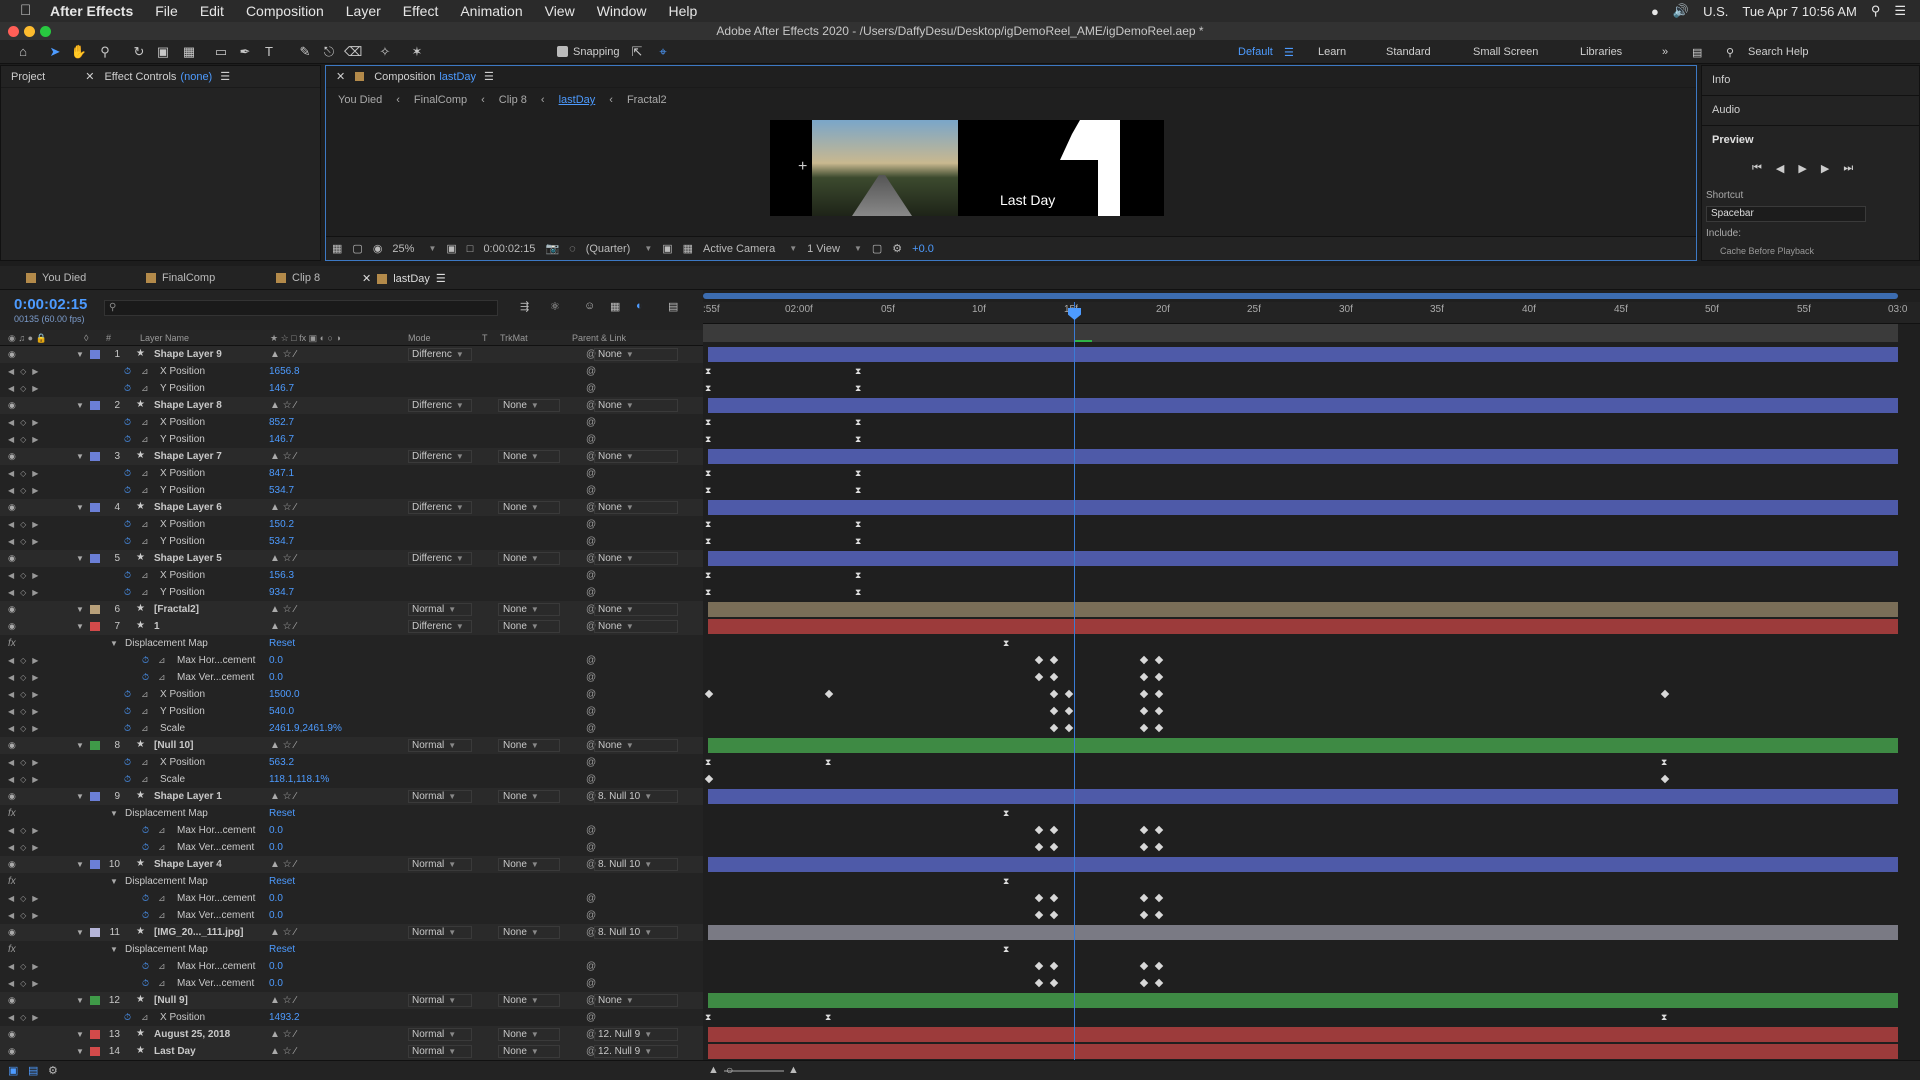 This screenshot has width=1920, height=1080. I want to click on property-value: 1656.8, so click(284, 371).